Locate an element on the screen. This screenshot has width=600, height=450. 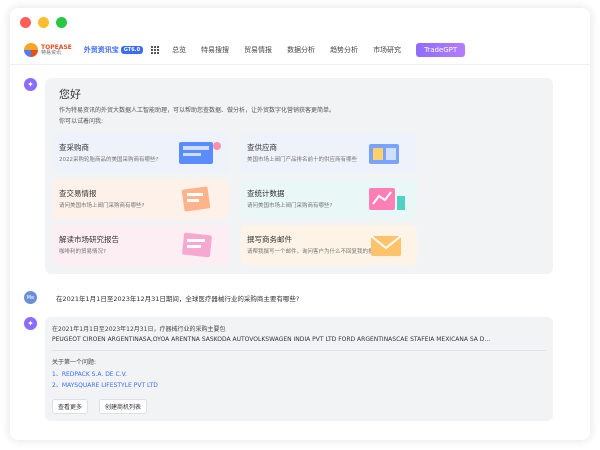
related-link-2: 2、MAYSQUARE LIFESTYLE PVT LTD is located at coordinates (105, 384).